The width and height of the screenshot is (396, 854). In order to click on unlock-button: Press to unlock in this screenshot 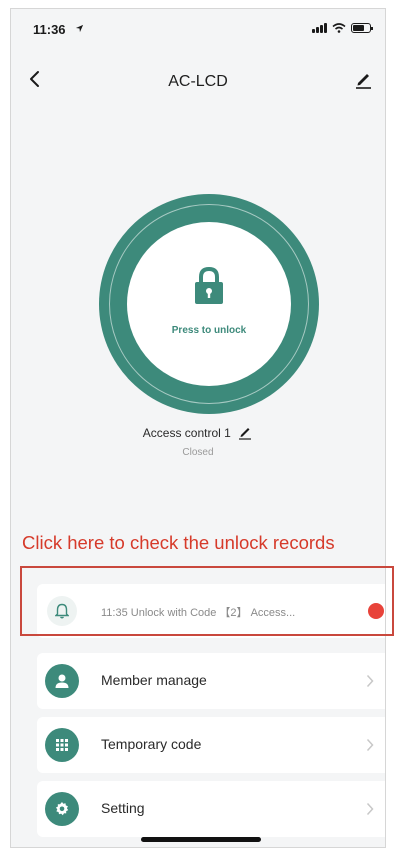, I will do `click(209, 304)`.